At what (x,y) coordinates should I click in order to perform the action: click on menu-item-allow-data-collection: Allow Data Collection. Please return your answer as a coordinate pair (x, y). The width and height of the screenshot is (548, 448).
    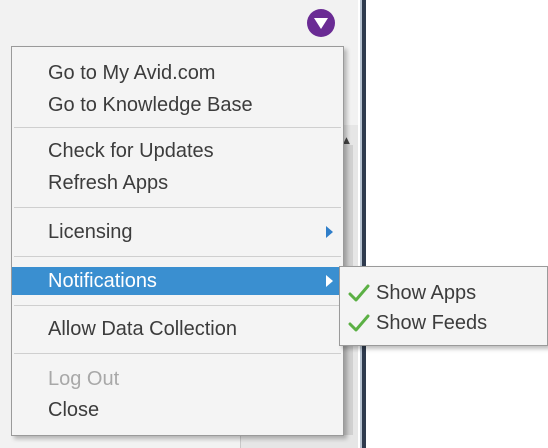
    Looking at the image, I should click on (177, 329).